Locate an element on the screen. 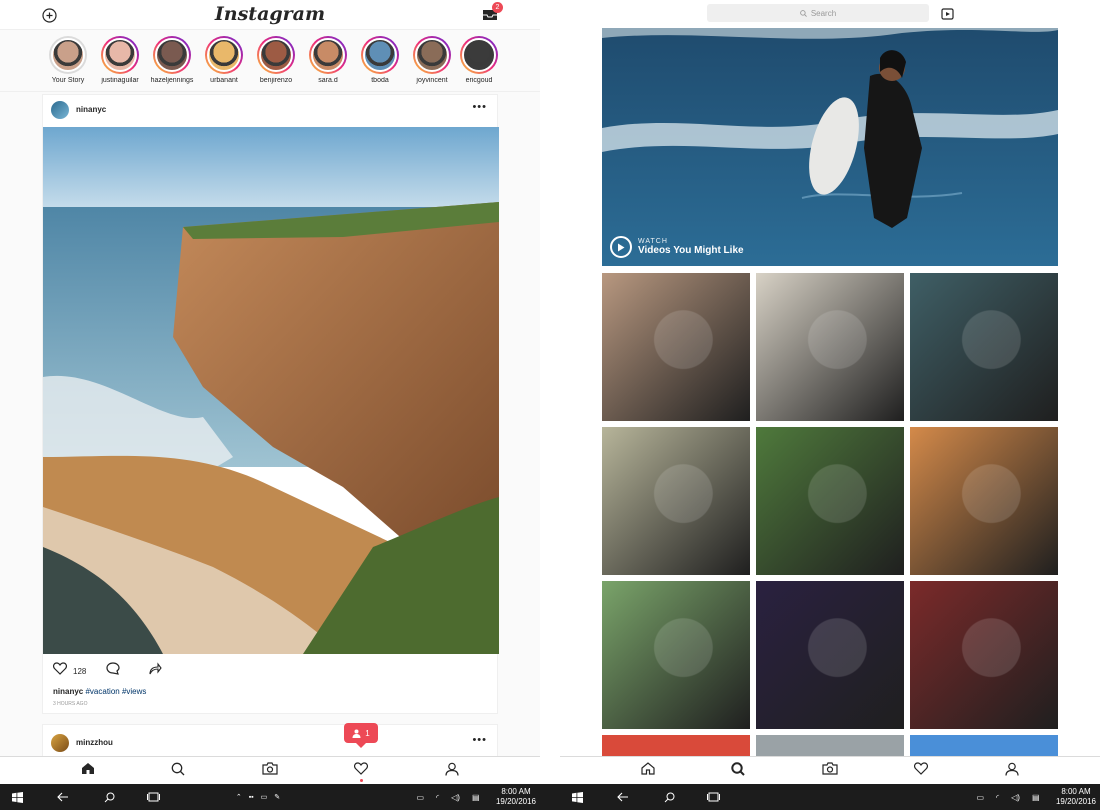  system-tray: ⌃ ▪▪ ▭ ✎ is located at coordinates (258, 797).